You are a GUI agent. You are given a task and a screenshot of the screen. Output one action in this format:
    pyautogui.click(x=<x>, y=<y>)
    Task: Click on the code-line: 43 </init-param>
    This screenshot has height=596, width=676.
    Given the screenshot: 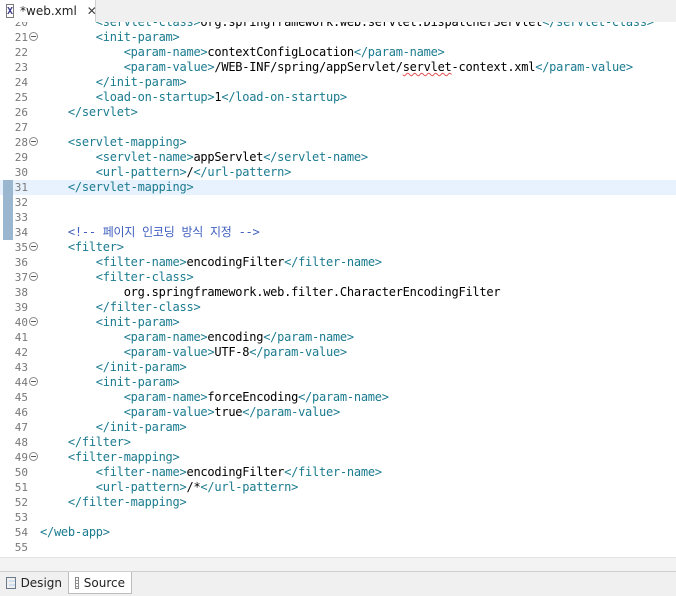 What is the action you would take?
    pyautogui.click(x=338, y=367)
    